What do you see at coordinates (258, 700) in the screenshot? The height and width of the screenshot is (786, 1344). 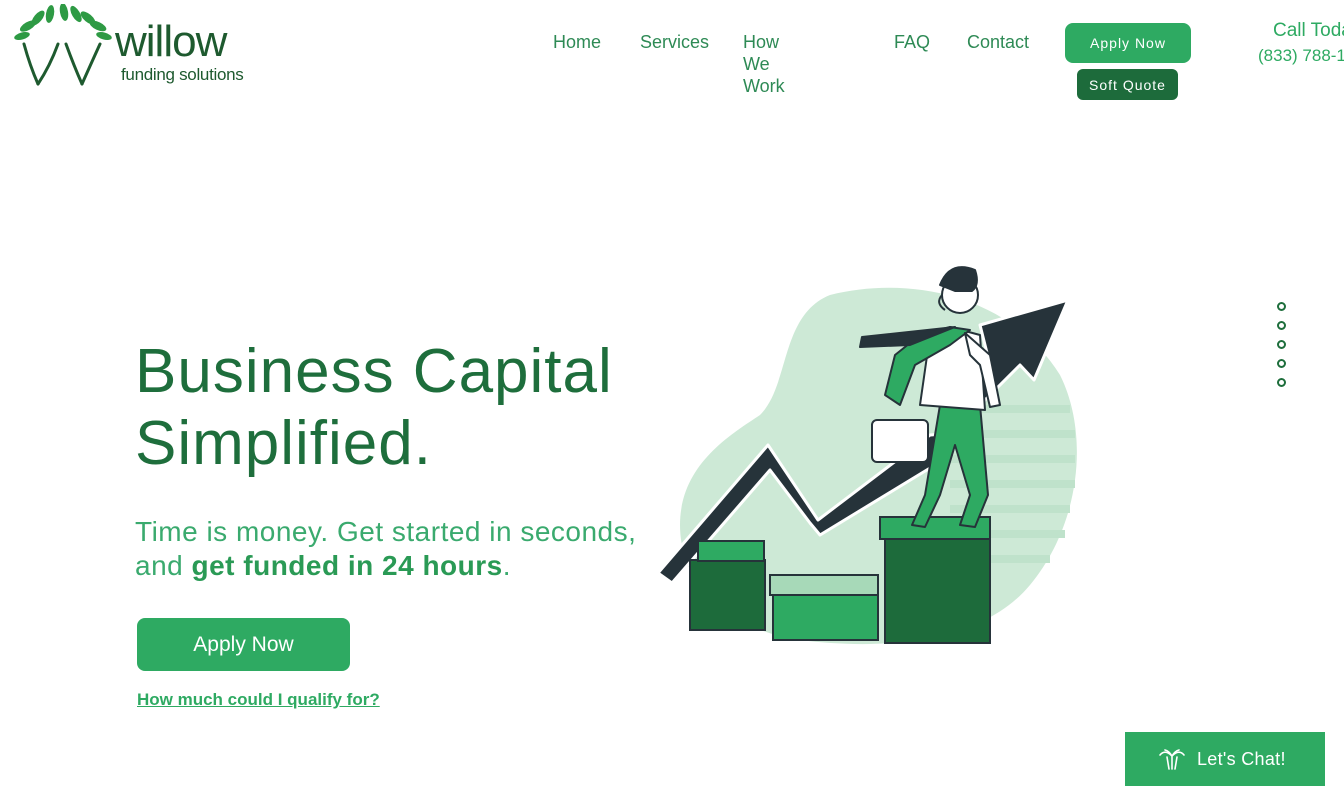 I see `qualify-link: How much could I qualify for?` at bounding box center [258, 700].